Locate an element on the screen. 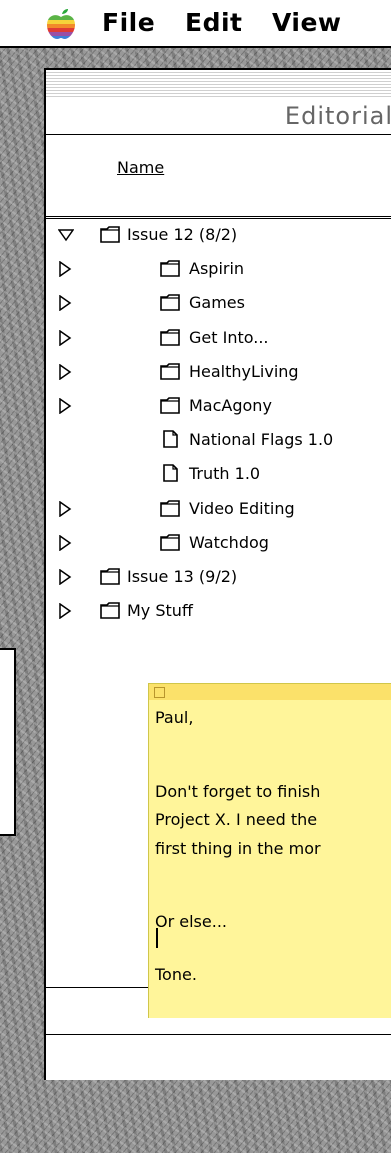 The height and width of the screenshot is (1153, 391). list-item-label: Video Editing is located at coordinates (242, 508).